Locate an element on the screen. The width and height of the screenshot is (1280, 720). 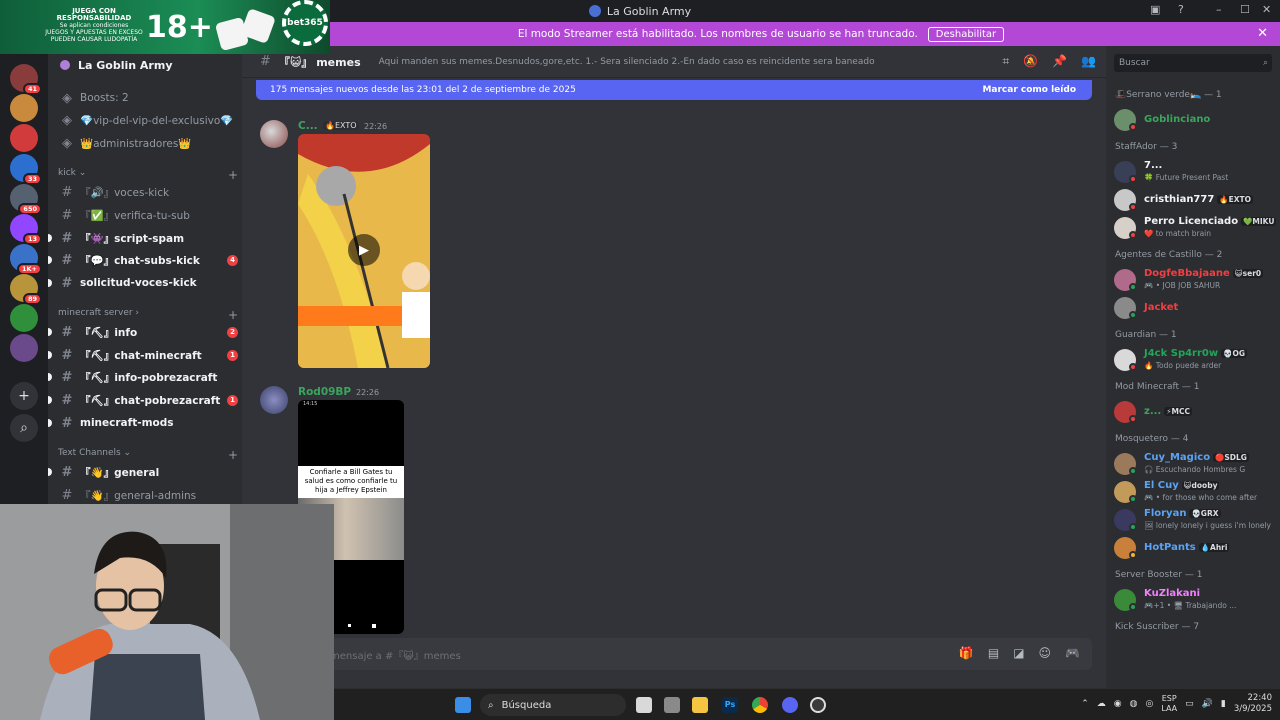
help-icon: ? is located at coordinates (1181, 9).